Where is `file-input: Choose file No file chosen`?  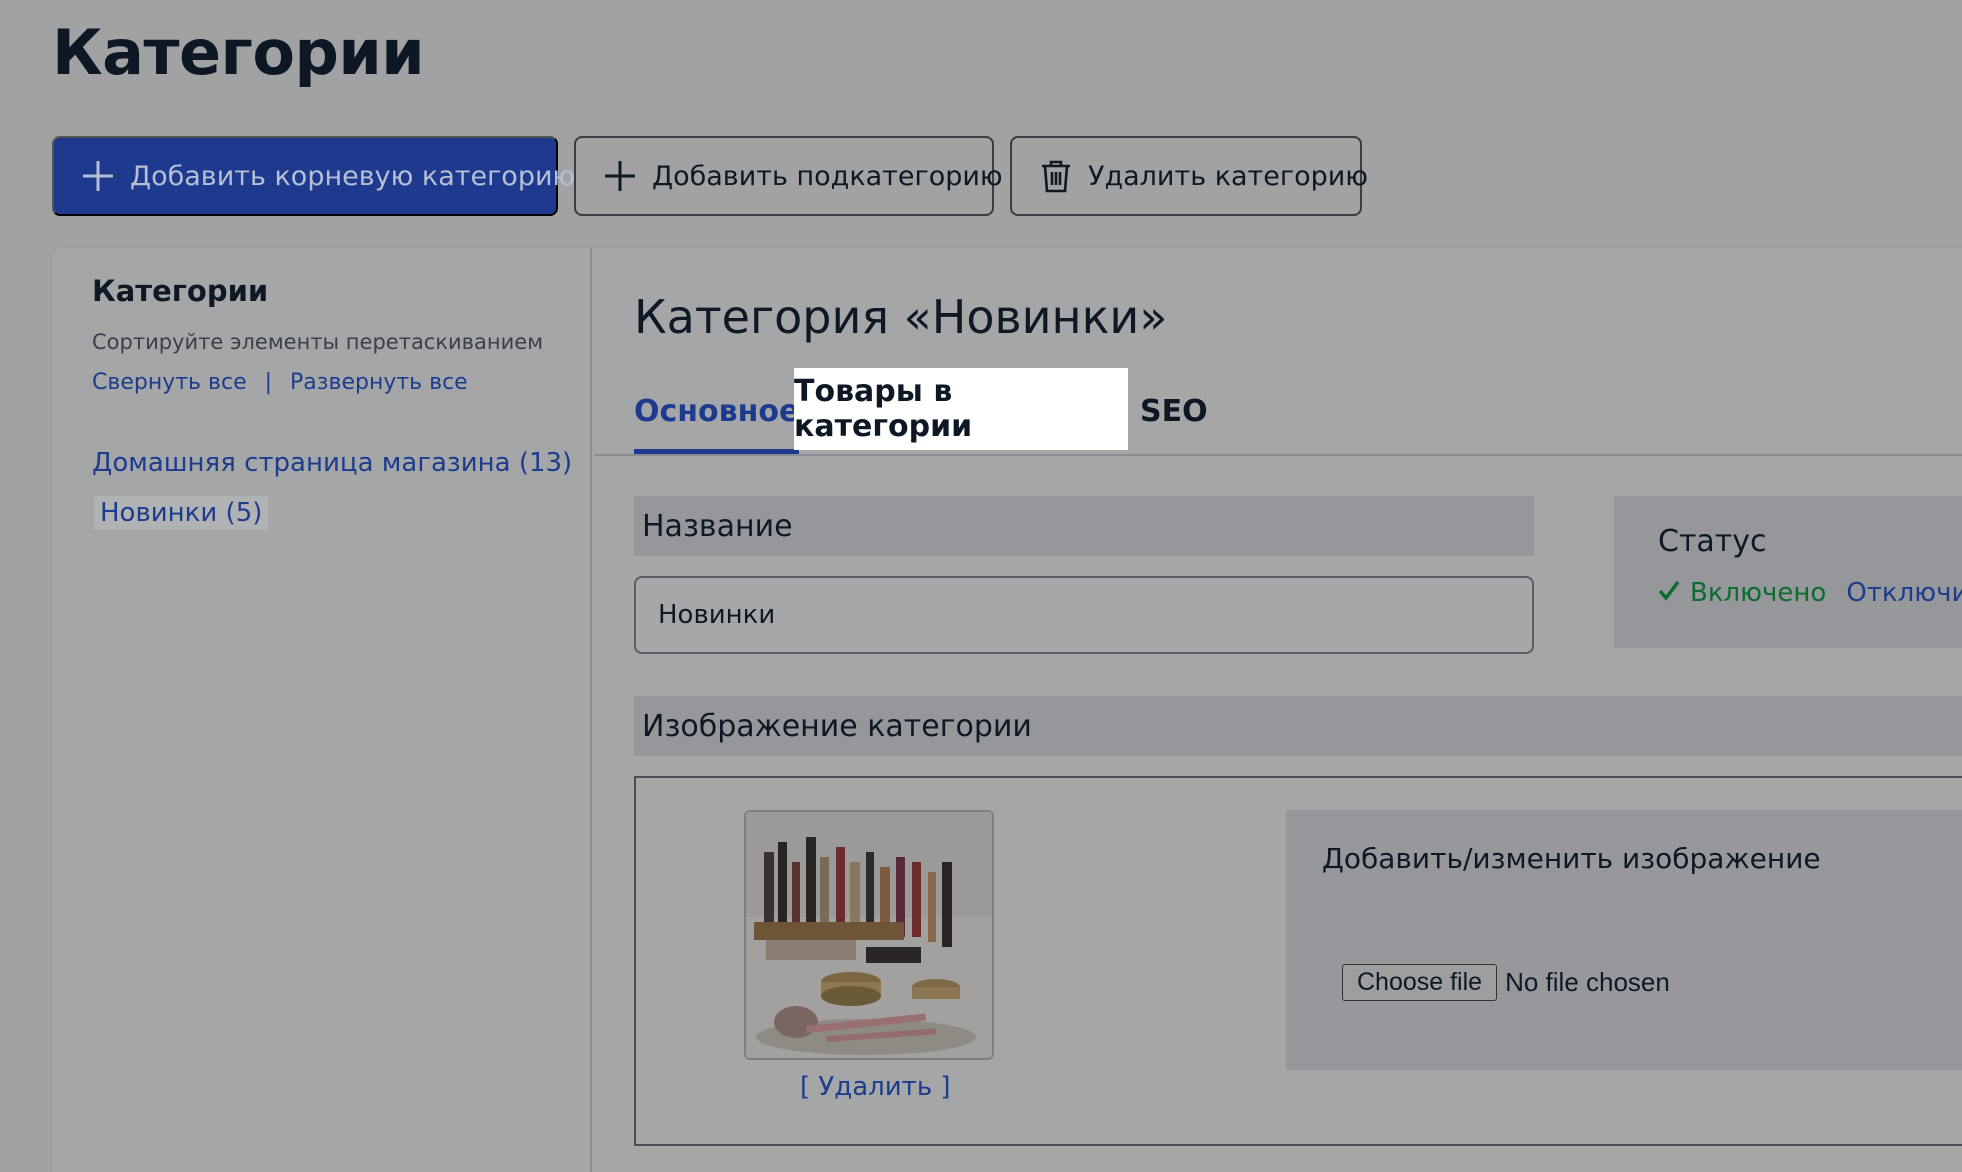
file-input: Choose file No file chosen is located at coordinates (1506, 982).